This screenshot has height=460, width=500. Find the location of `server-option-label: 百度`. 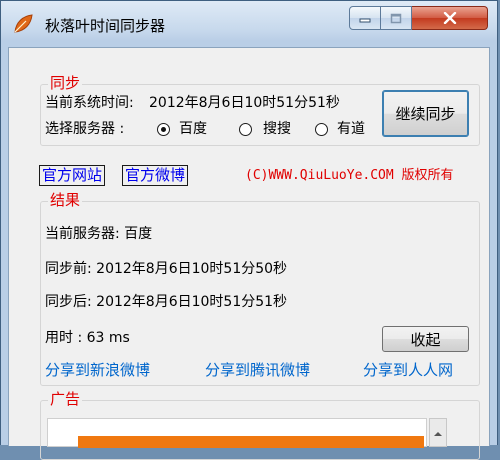

server-option-label: 百度 is located at coordinates (193, 129).